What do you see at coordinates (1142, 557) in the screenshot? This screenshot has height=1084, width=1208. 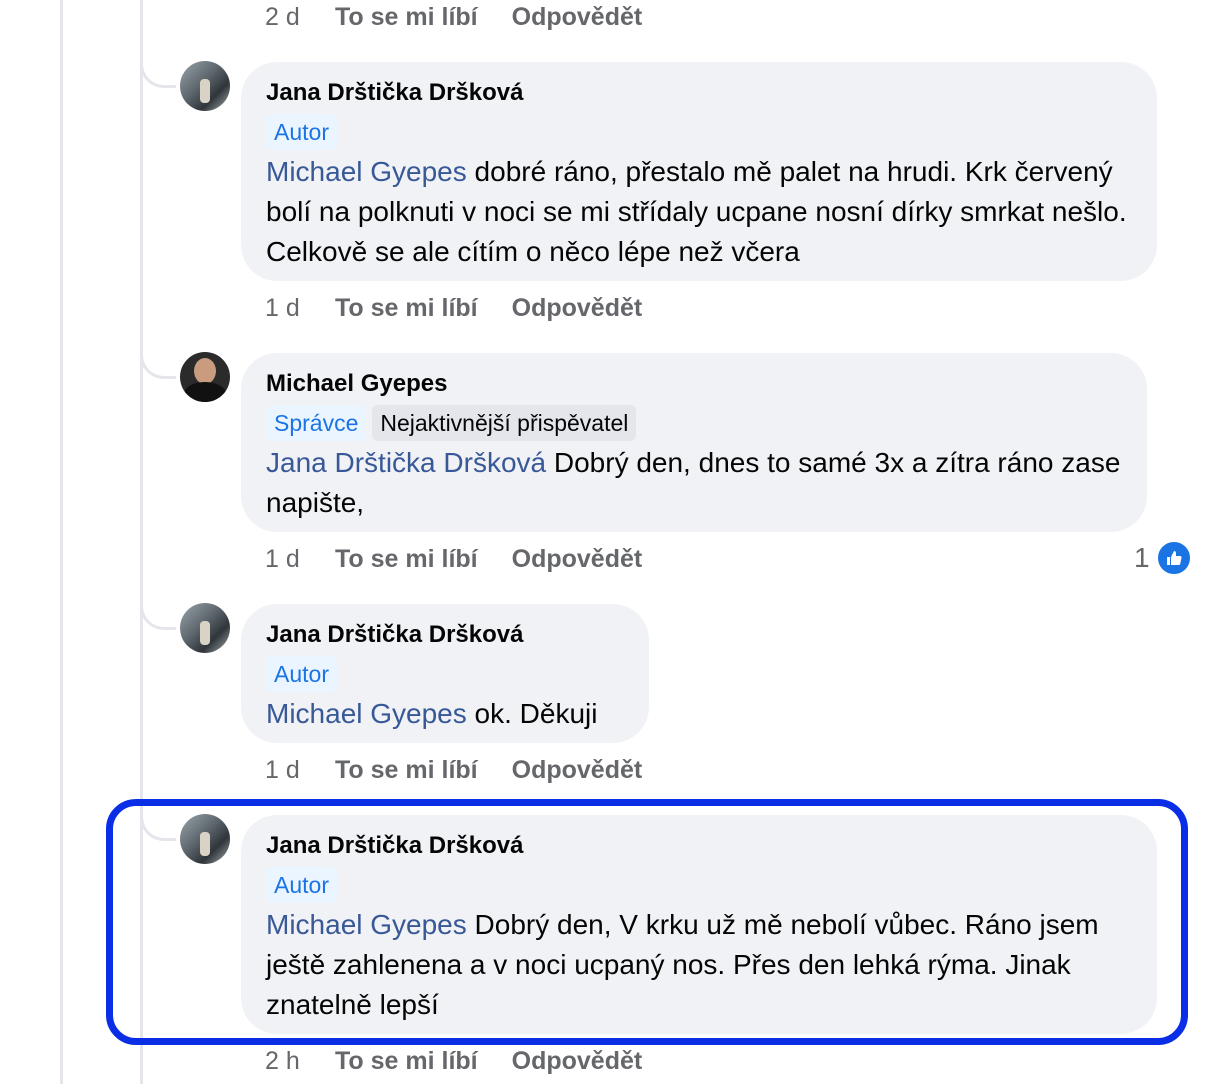 I see `reaction-count: 1` at bounding box center [1142, 557].